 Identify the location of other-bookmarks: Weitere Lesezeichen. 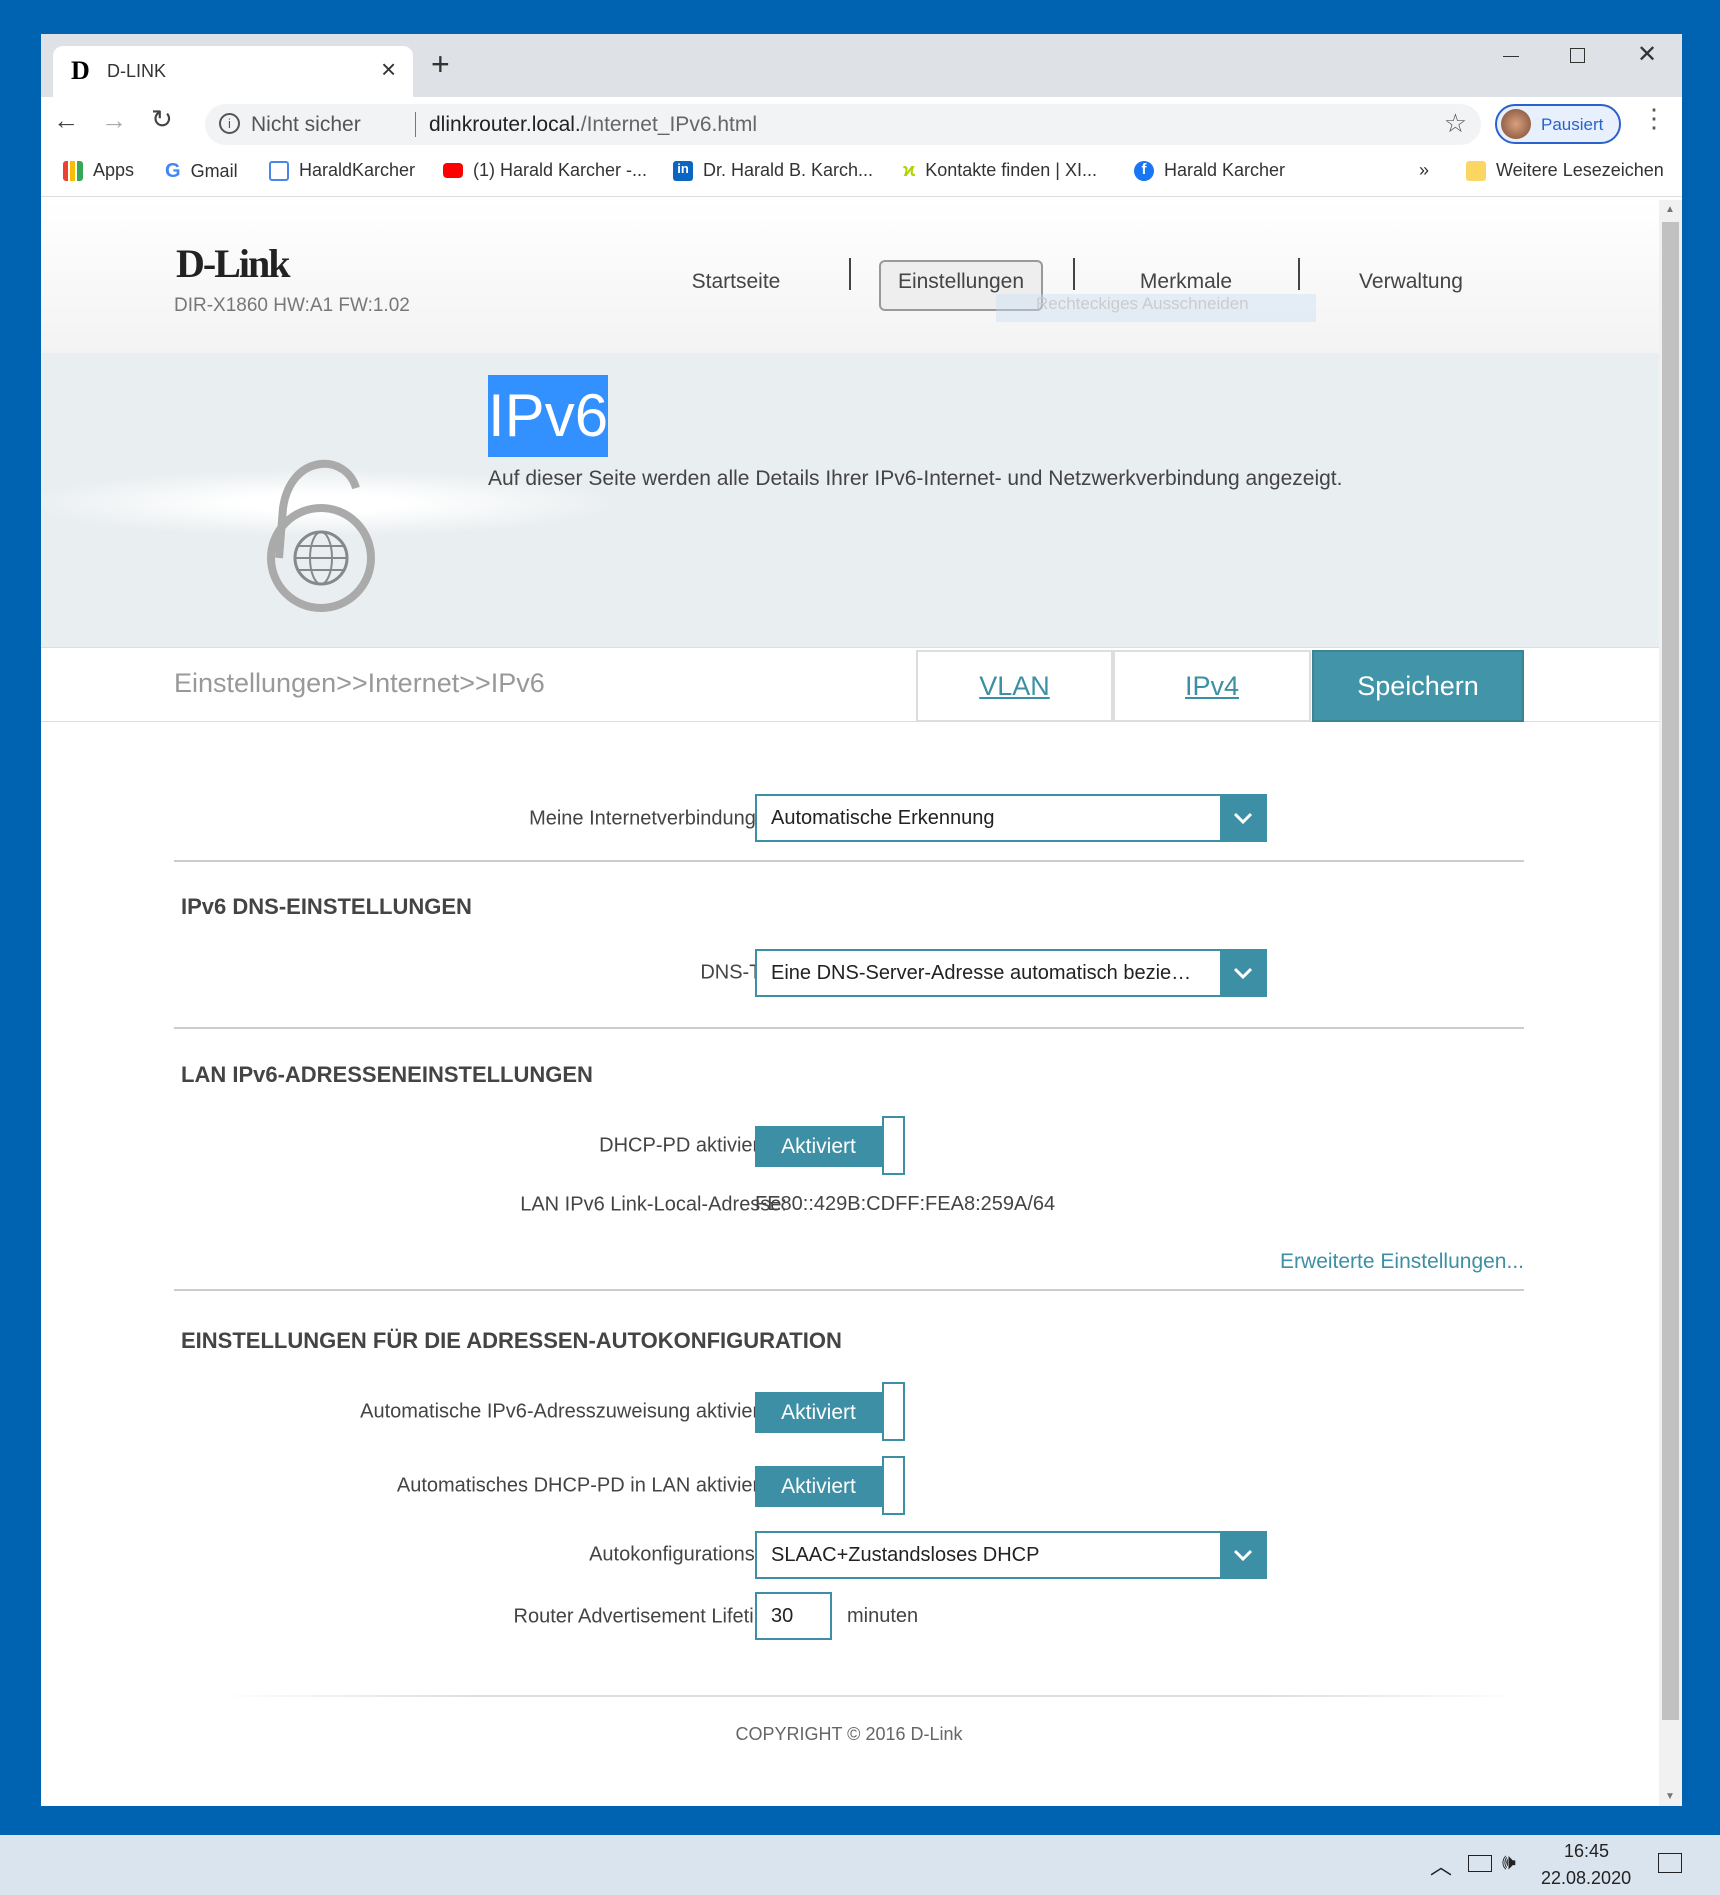
(1565, 170).